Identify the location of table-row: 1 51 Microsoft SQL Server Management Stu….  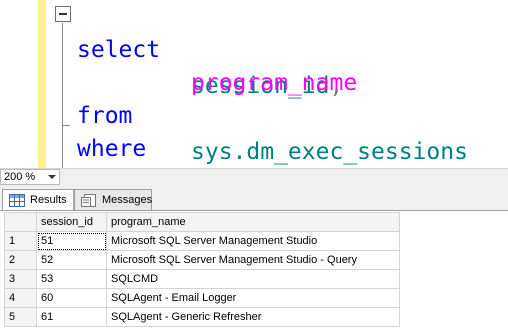
(202, 241).